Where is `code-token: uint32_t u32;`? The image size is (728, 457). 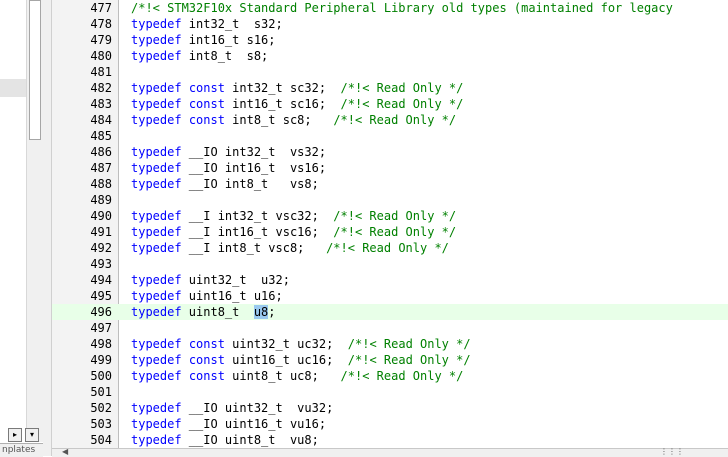
code-token: uint32_t u32; is located at coordinates (235, 280).